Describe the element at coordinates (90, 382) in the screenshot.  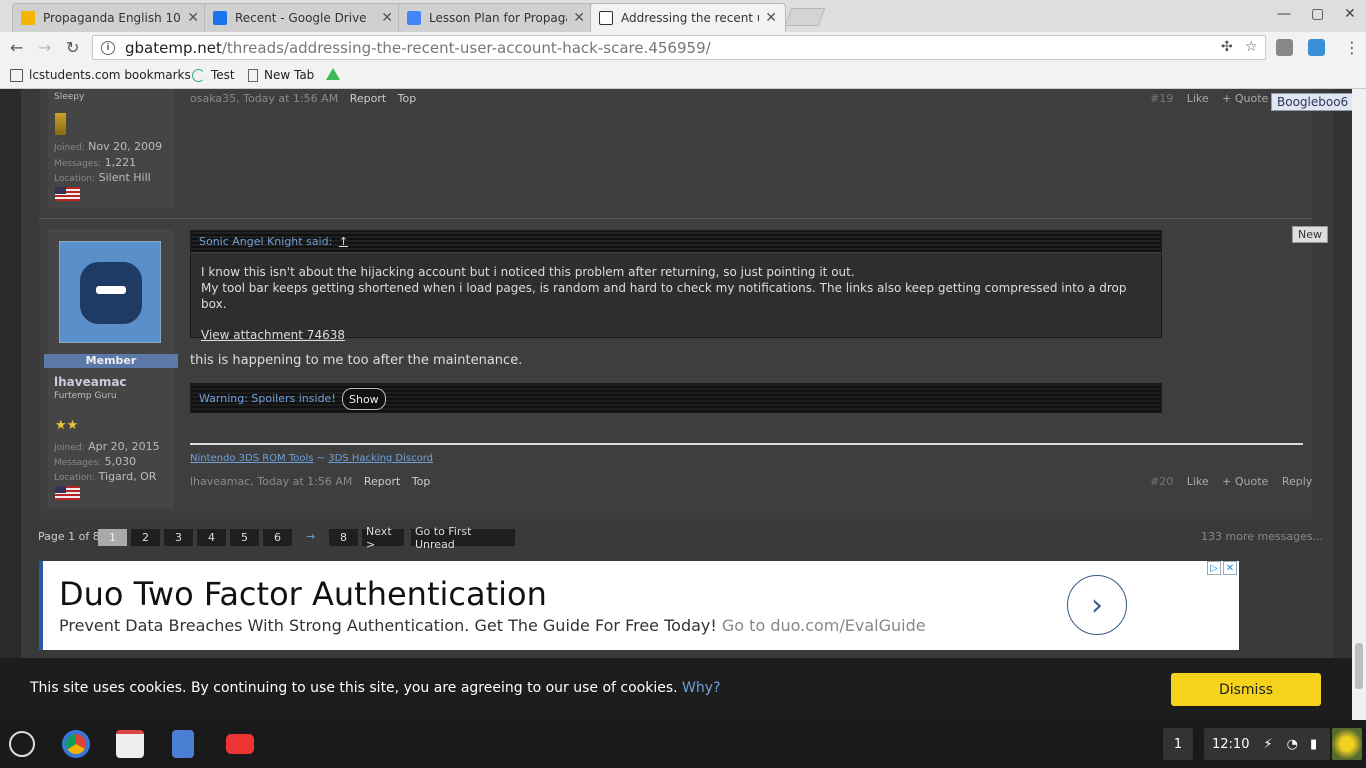
I see `username-link: lhaveamac` at that location.